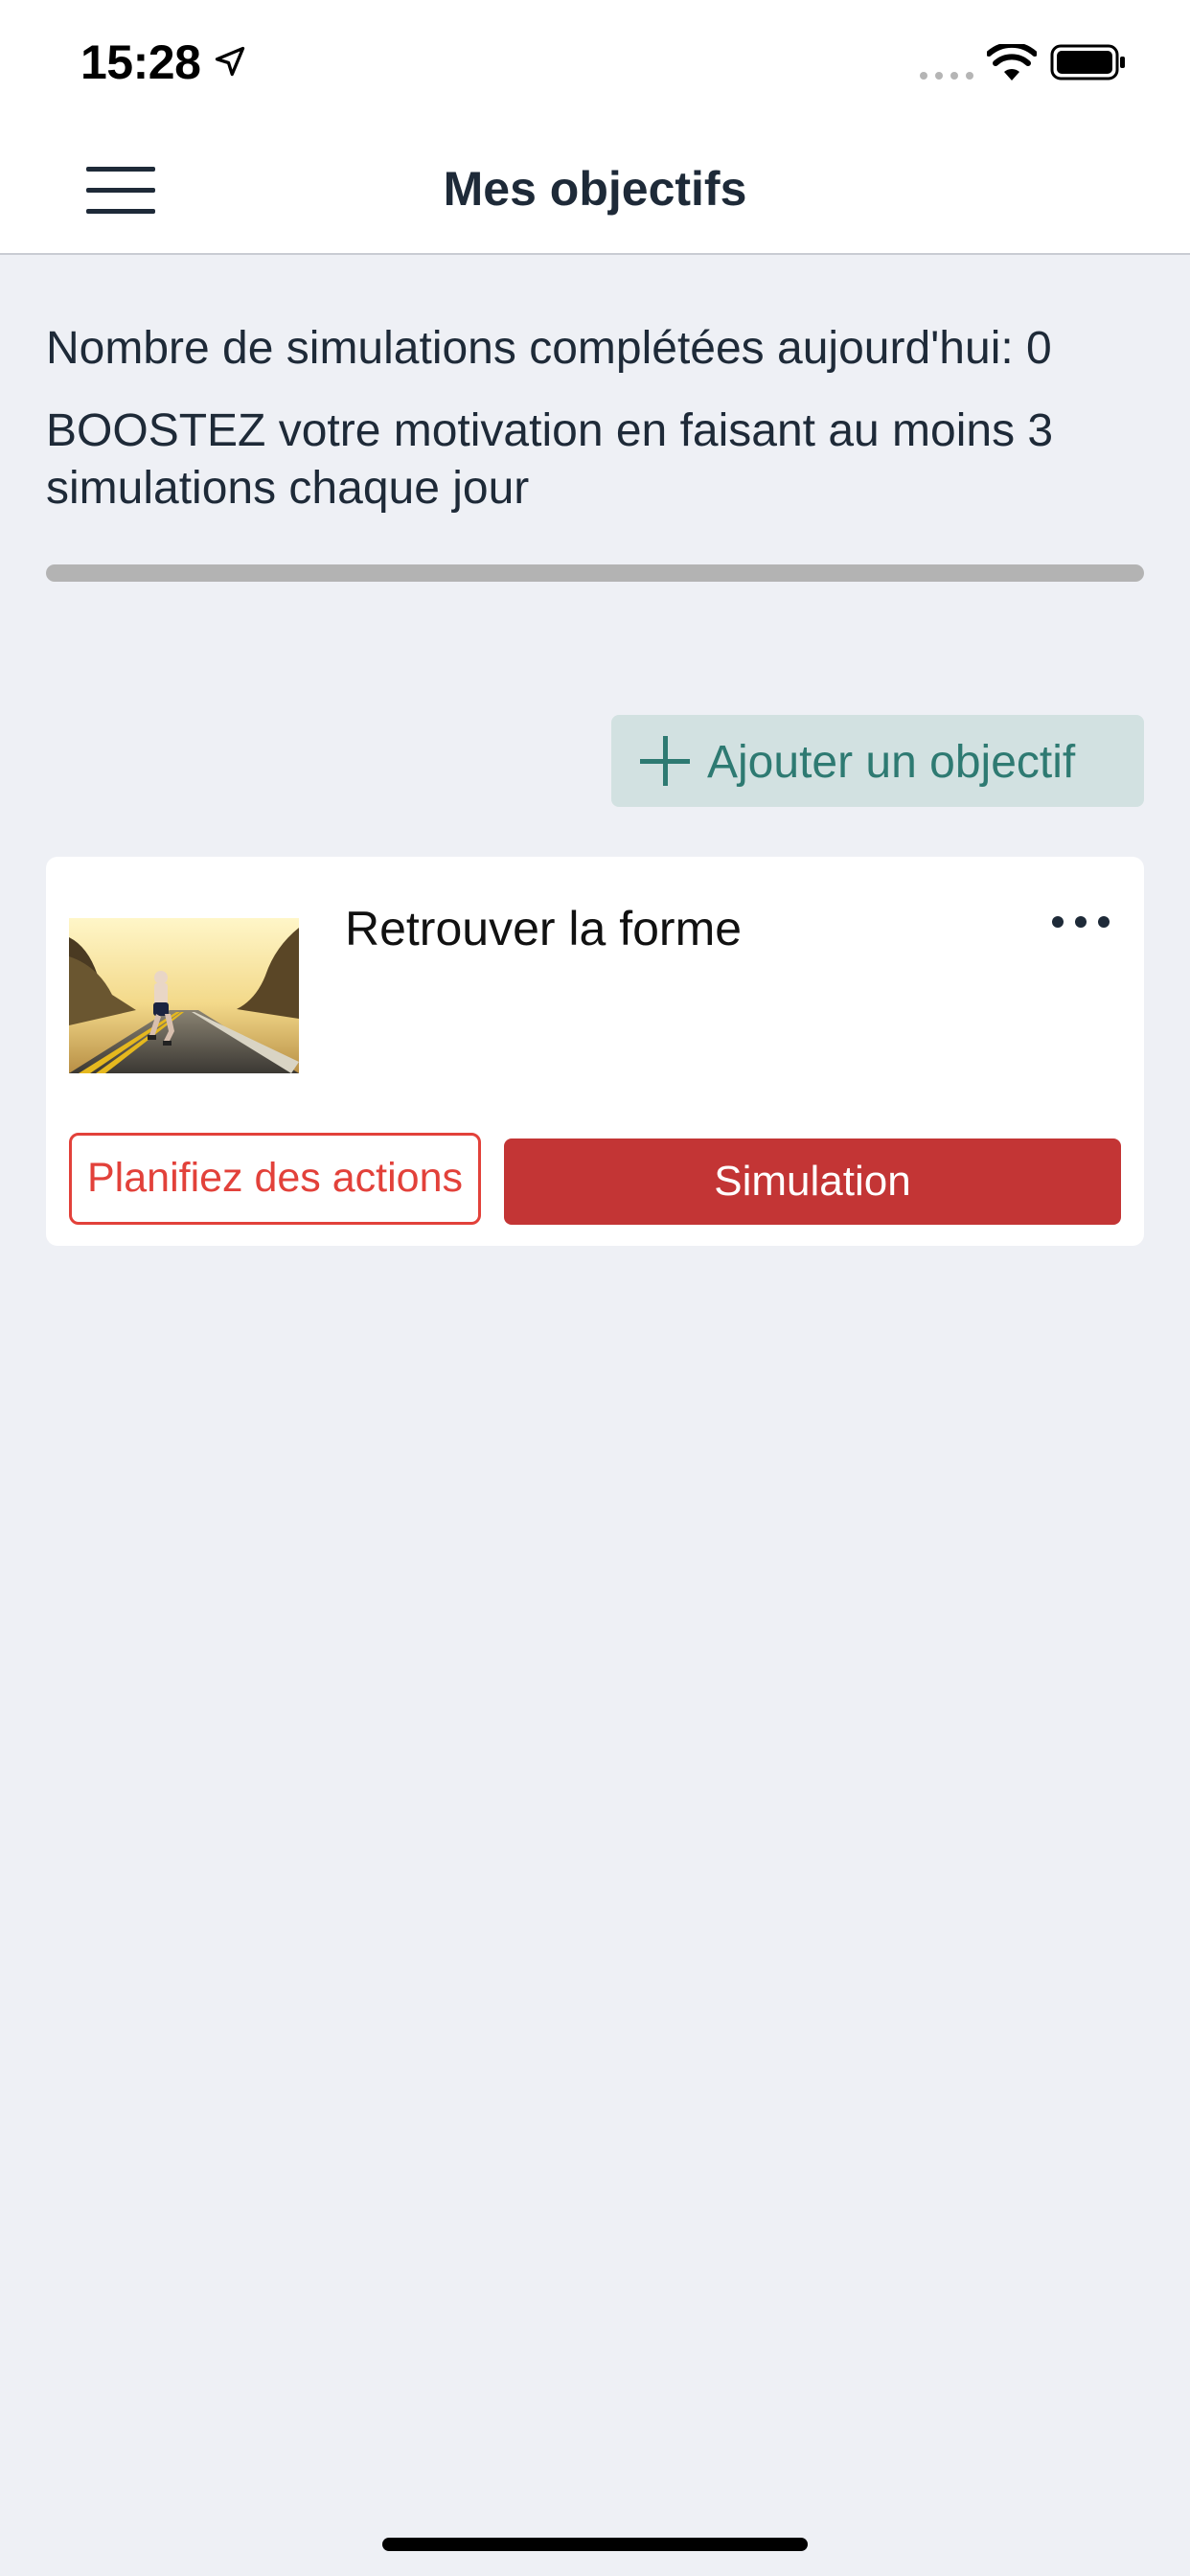  I want to click on nav-bar: Mes objectifs, so click(595, 190).